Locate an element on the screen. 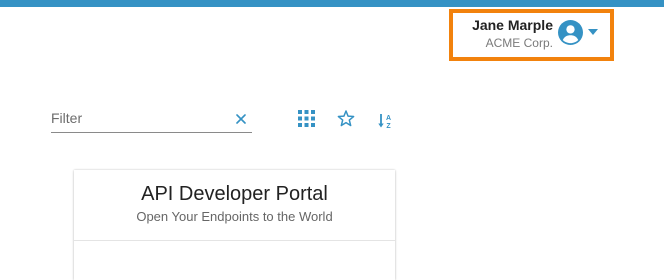  card-title: API Developer Portal is located at coordinates (234, 194).